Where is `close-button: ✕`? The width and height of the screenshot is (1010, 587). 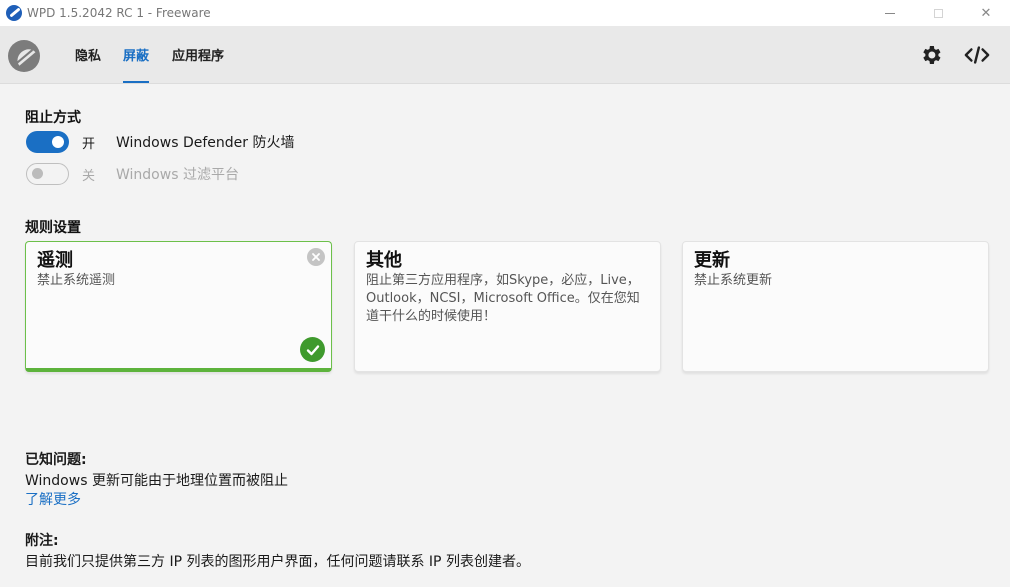
close-button: ✕ is located at coordinates (986, 13).